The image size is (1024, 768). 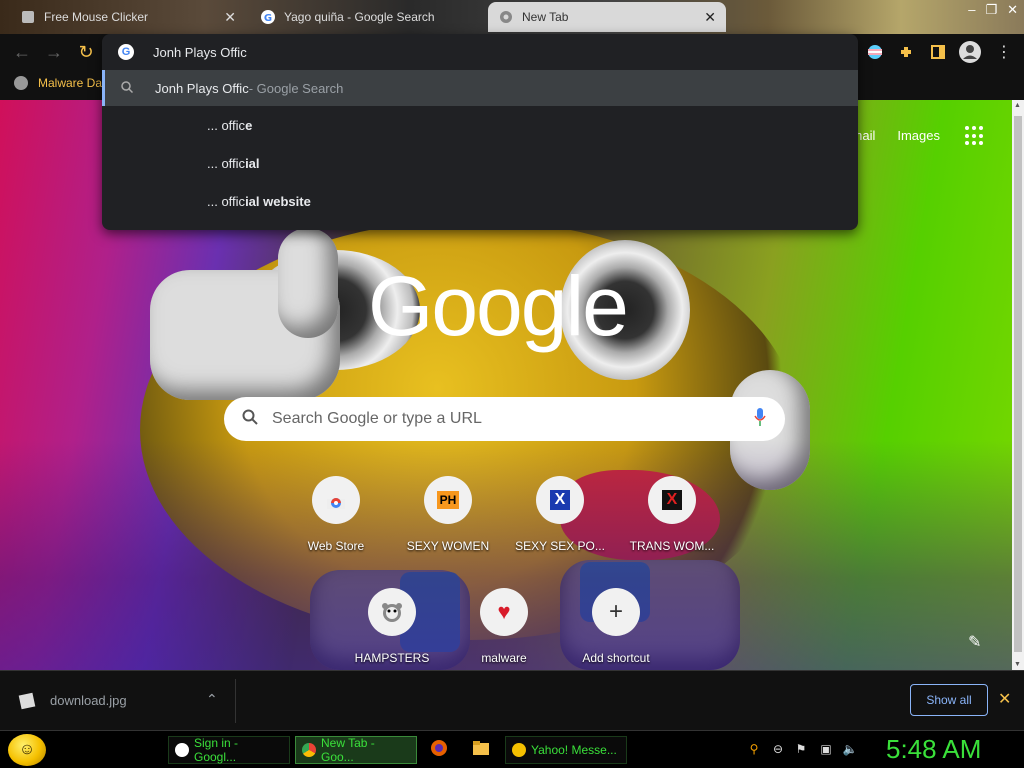 I want to click on scroll-up-icon: ▲, so click(x=1017, y=105).